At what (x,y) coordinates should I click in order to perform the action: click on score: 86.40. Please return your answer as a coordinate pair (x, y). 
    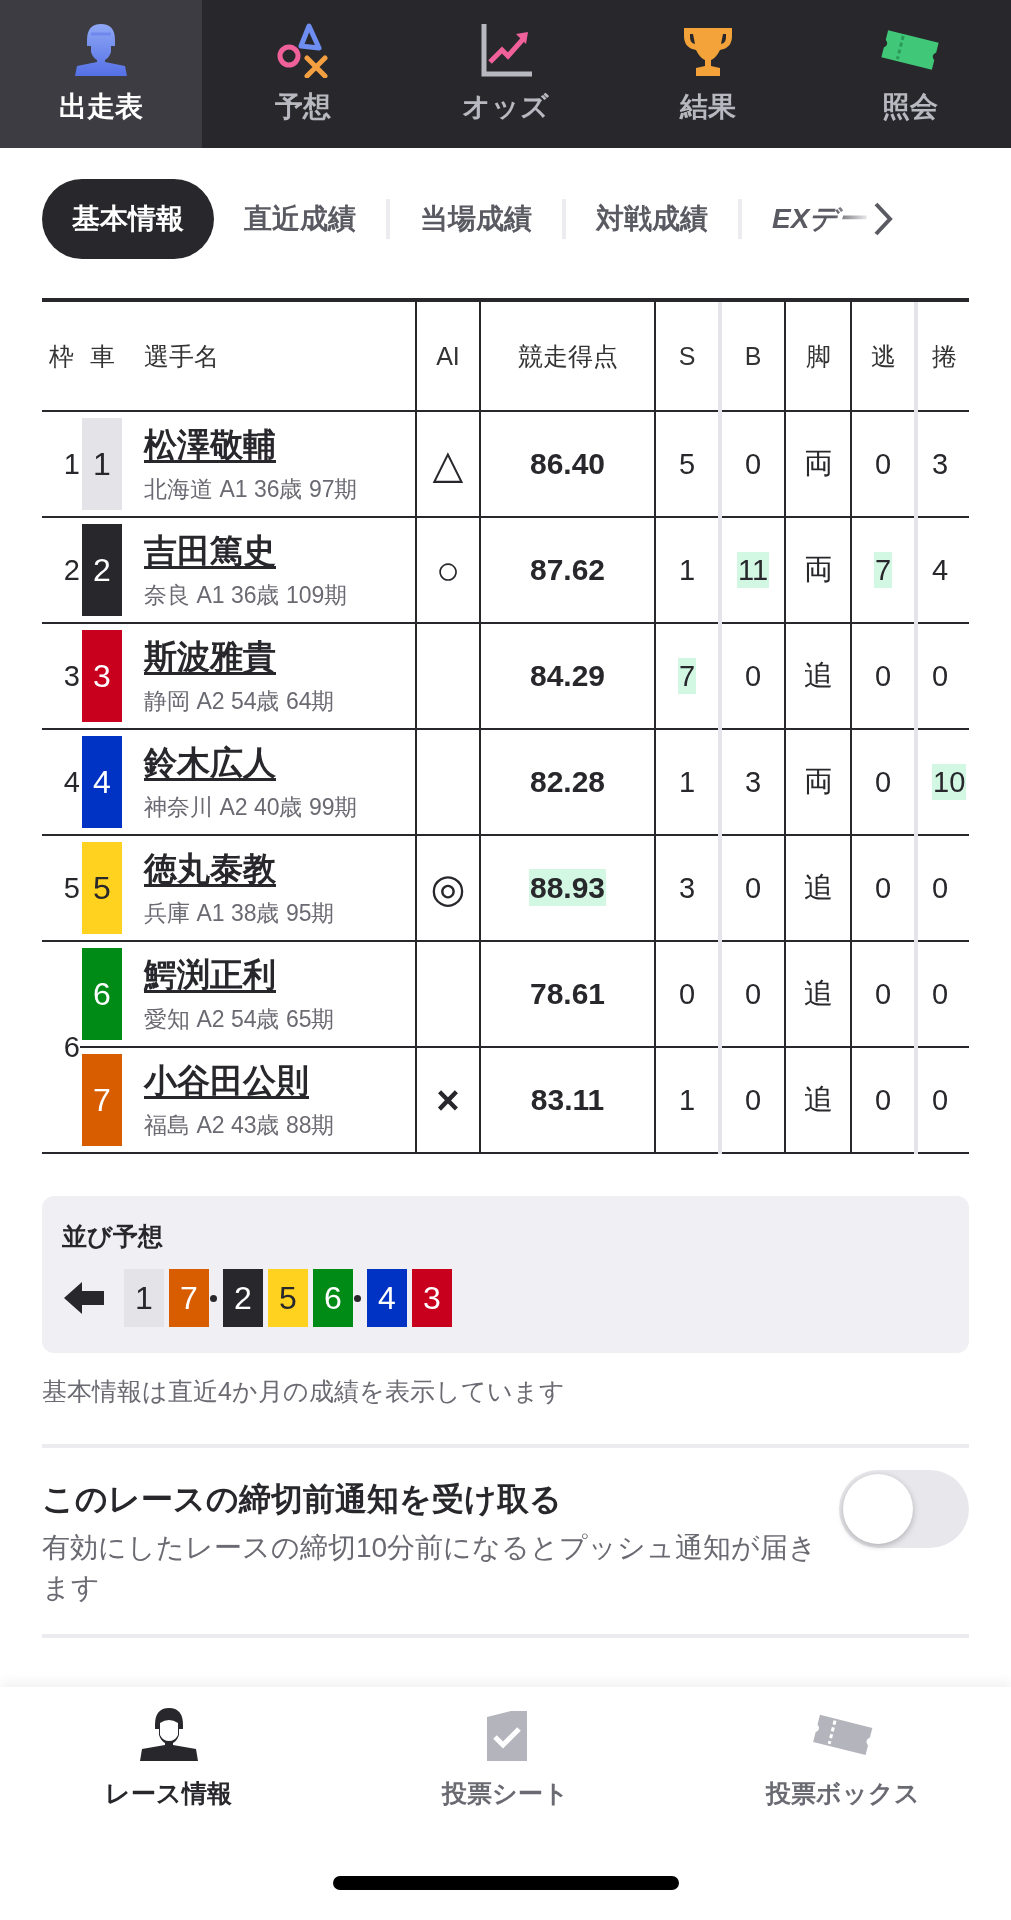
    Looking at the image, I should click on (567, 463).